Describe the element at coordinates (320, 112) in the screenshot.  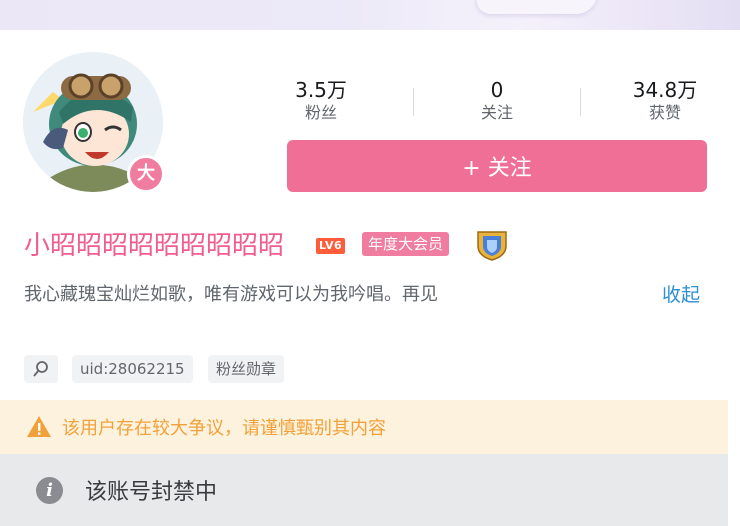
I see `stat-fans-label: 粉丝` at that location.